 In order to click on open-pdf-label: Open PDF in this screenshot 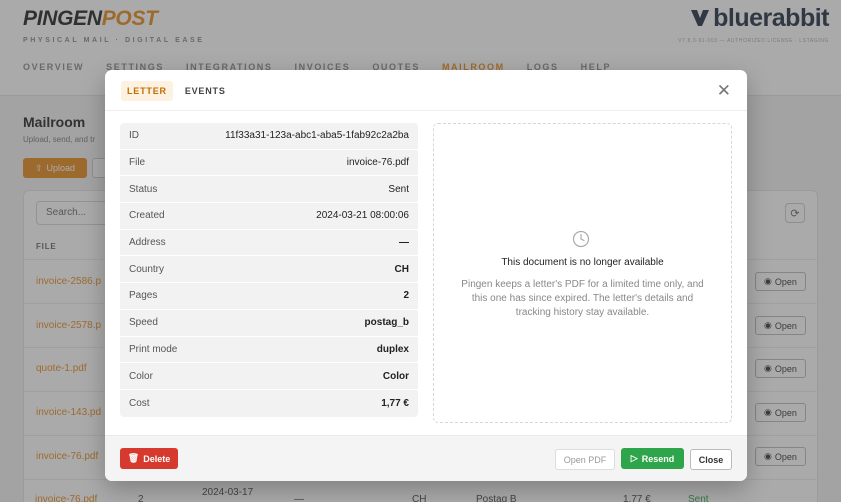, I will do `click(585, 459)`.